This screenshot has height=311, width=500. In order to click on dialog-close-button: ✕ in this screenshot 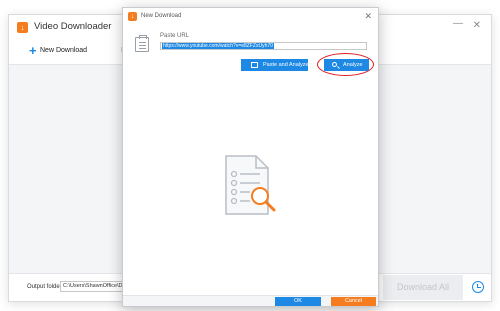, I will do `click(368, 16)`.